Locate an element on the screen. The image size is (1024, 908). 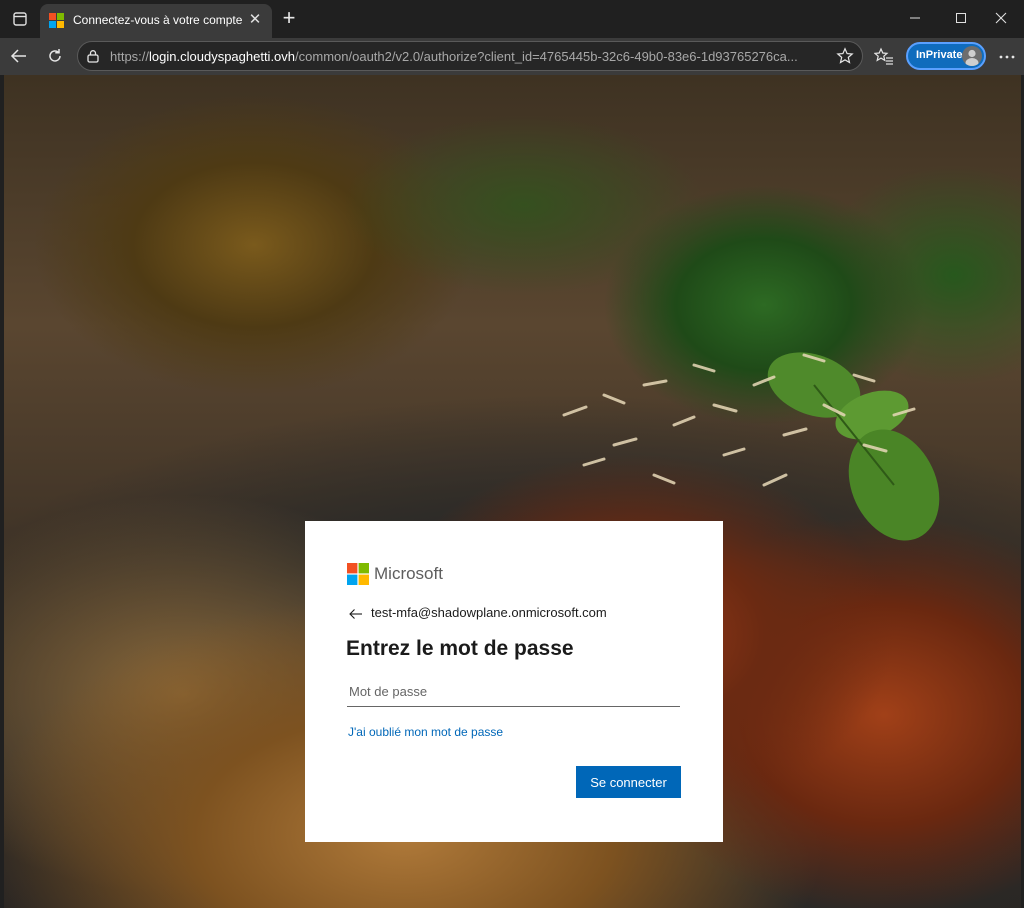
avatar is located at coordinates (972, 56).